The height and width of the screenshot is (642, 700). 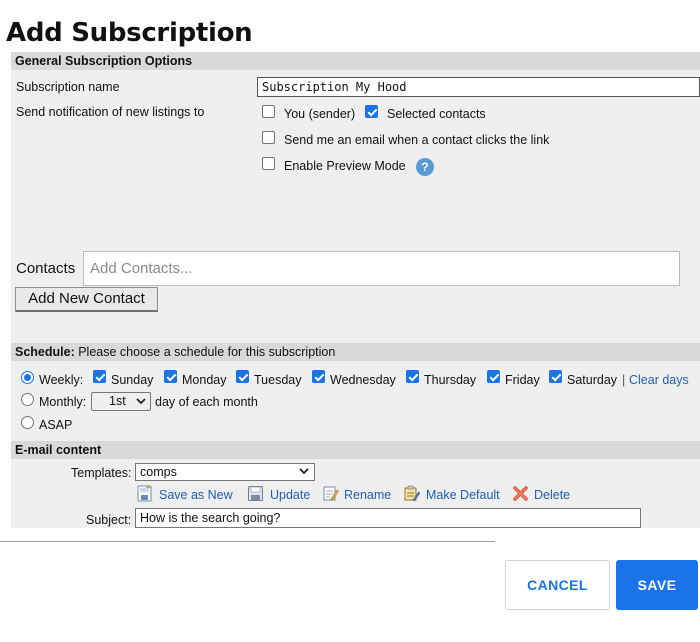 What do you see at coordinates (355, 61) in the screenshot?
I see `general-section-header: General Subscription Options` at bounding box center [355, 61].